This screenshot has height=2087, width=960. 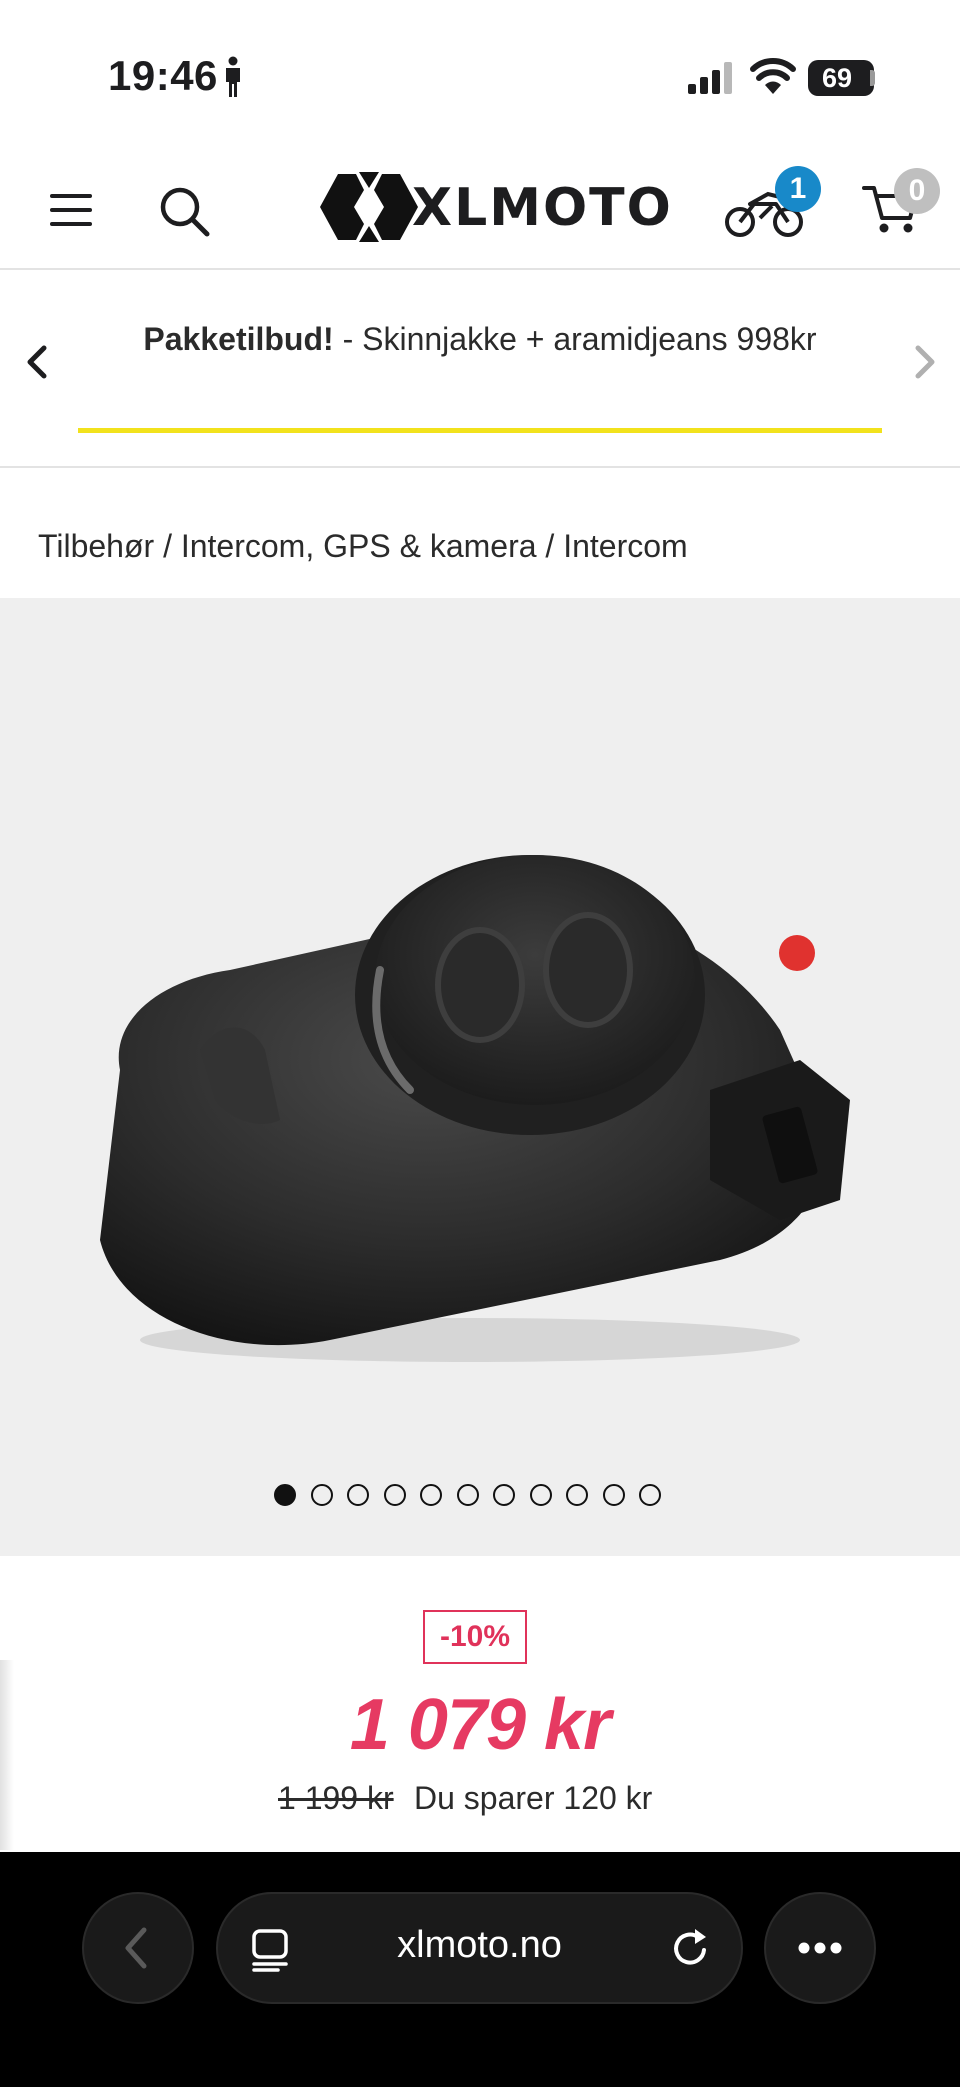 I want to click on promo-banner, so click(x=480, y=369).